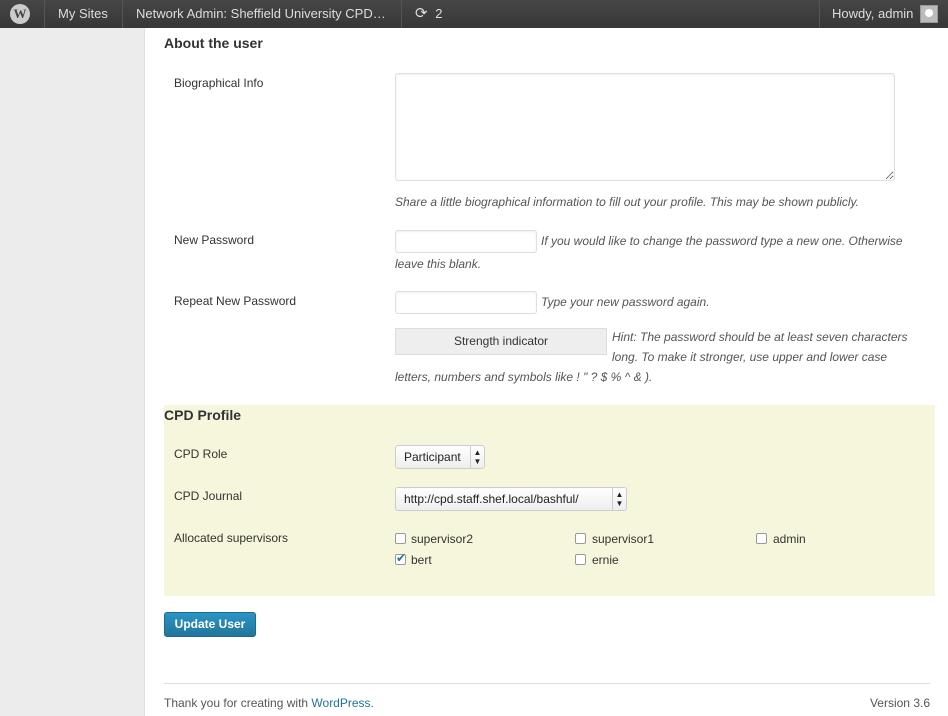 The height and width of the screenshot is (716, 948). What do you see at coordinates (432, 457) in the screenshot?
I see `cpd-role-value: Participant` at bounding box center [432, 457].